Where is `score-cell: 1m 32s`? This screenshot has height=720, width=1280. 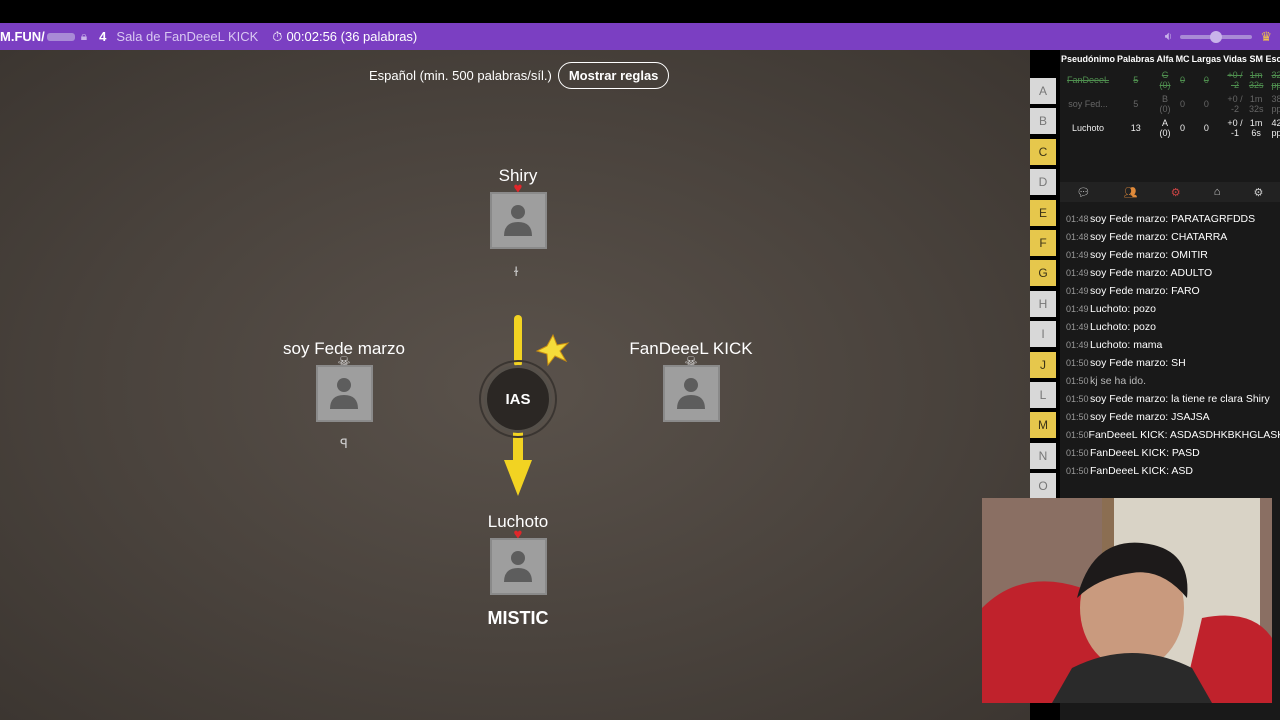 score-cell: 1m 32s is located at coordinates (1256, 80).